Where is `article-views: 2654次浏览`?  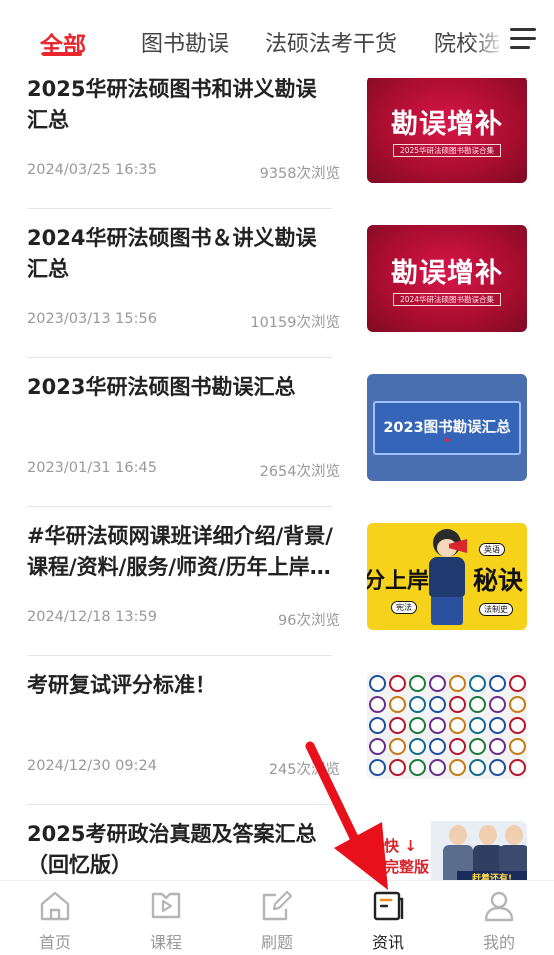 article-views: 2654次浏览 is located at coordinates (299, 472).